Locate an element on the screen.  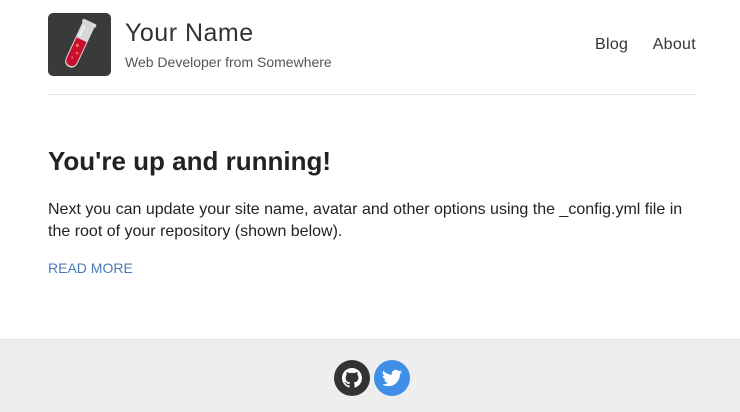
site-description: Web Developer from Somewhere is located at coordinates (228, 62).